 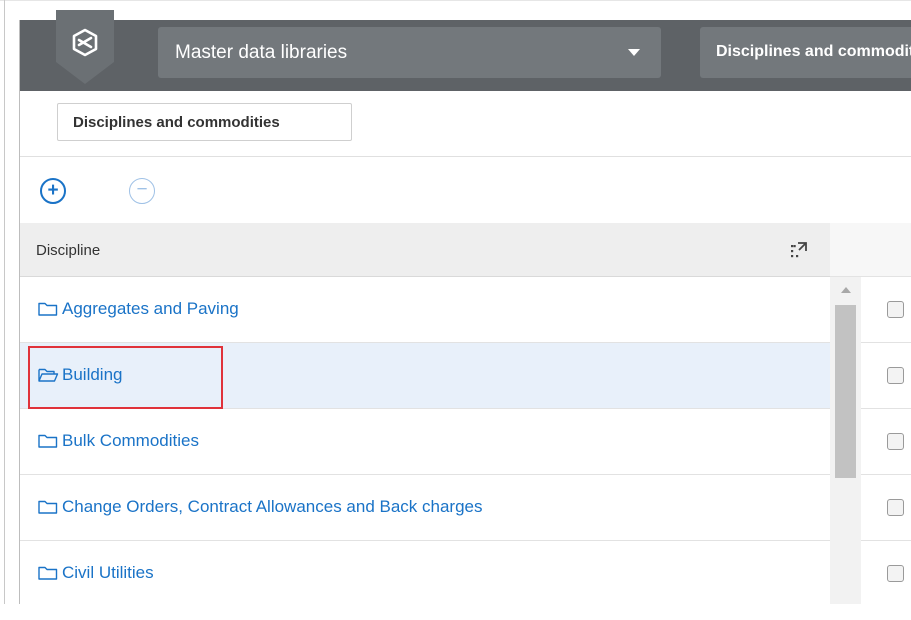 I want to click on tab-disciplines-and-commodities: Disciplines and commodities, so click(x=204, y=122).